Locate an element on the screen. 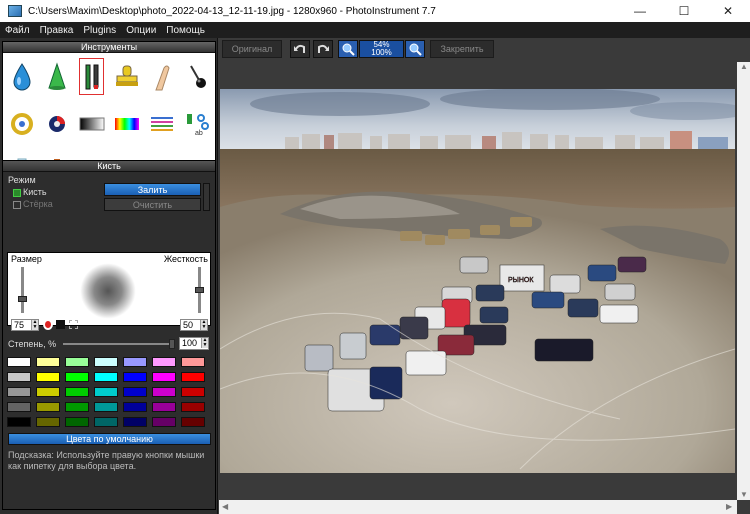 Image resolution: width=750 pixels, height=514 pixels. minimize-button: — is located at coordinates (640, 11).